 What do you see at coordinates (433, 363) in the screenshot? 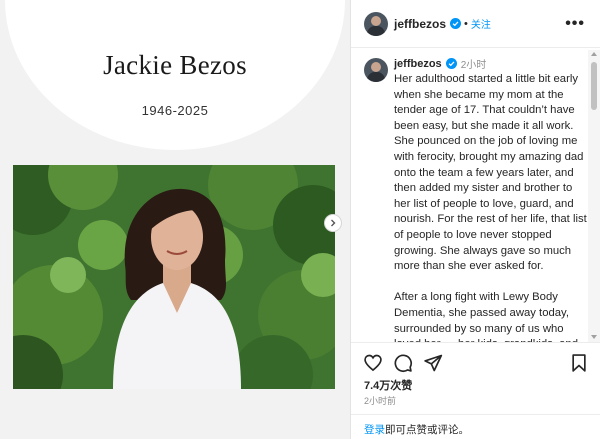
I see `paper-plane-icon` at bounding box center [433, 363].